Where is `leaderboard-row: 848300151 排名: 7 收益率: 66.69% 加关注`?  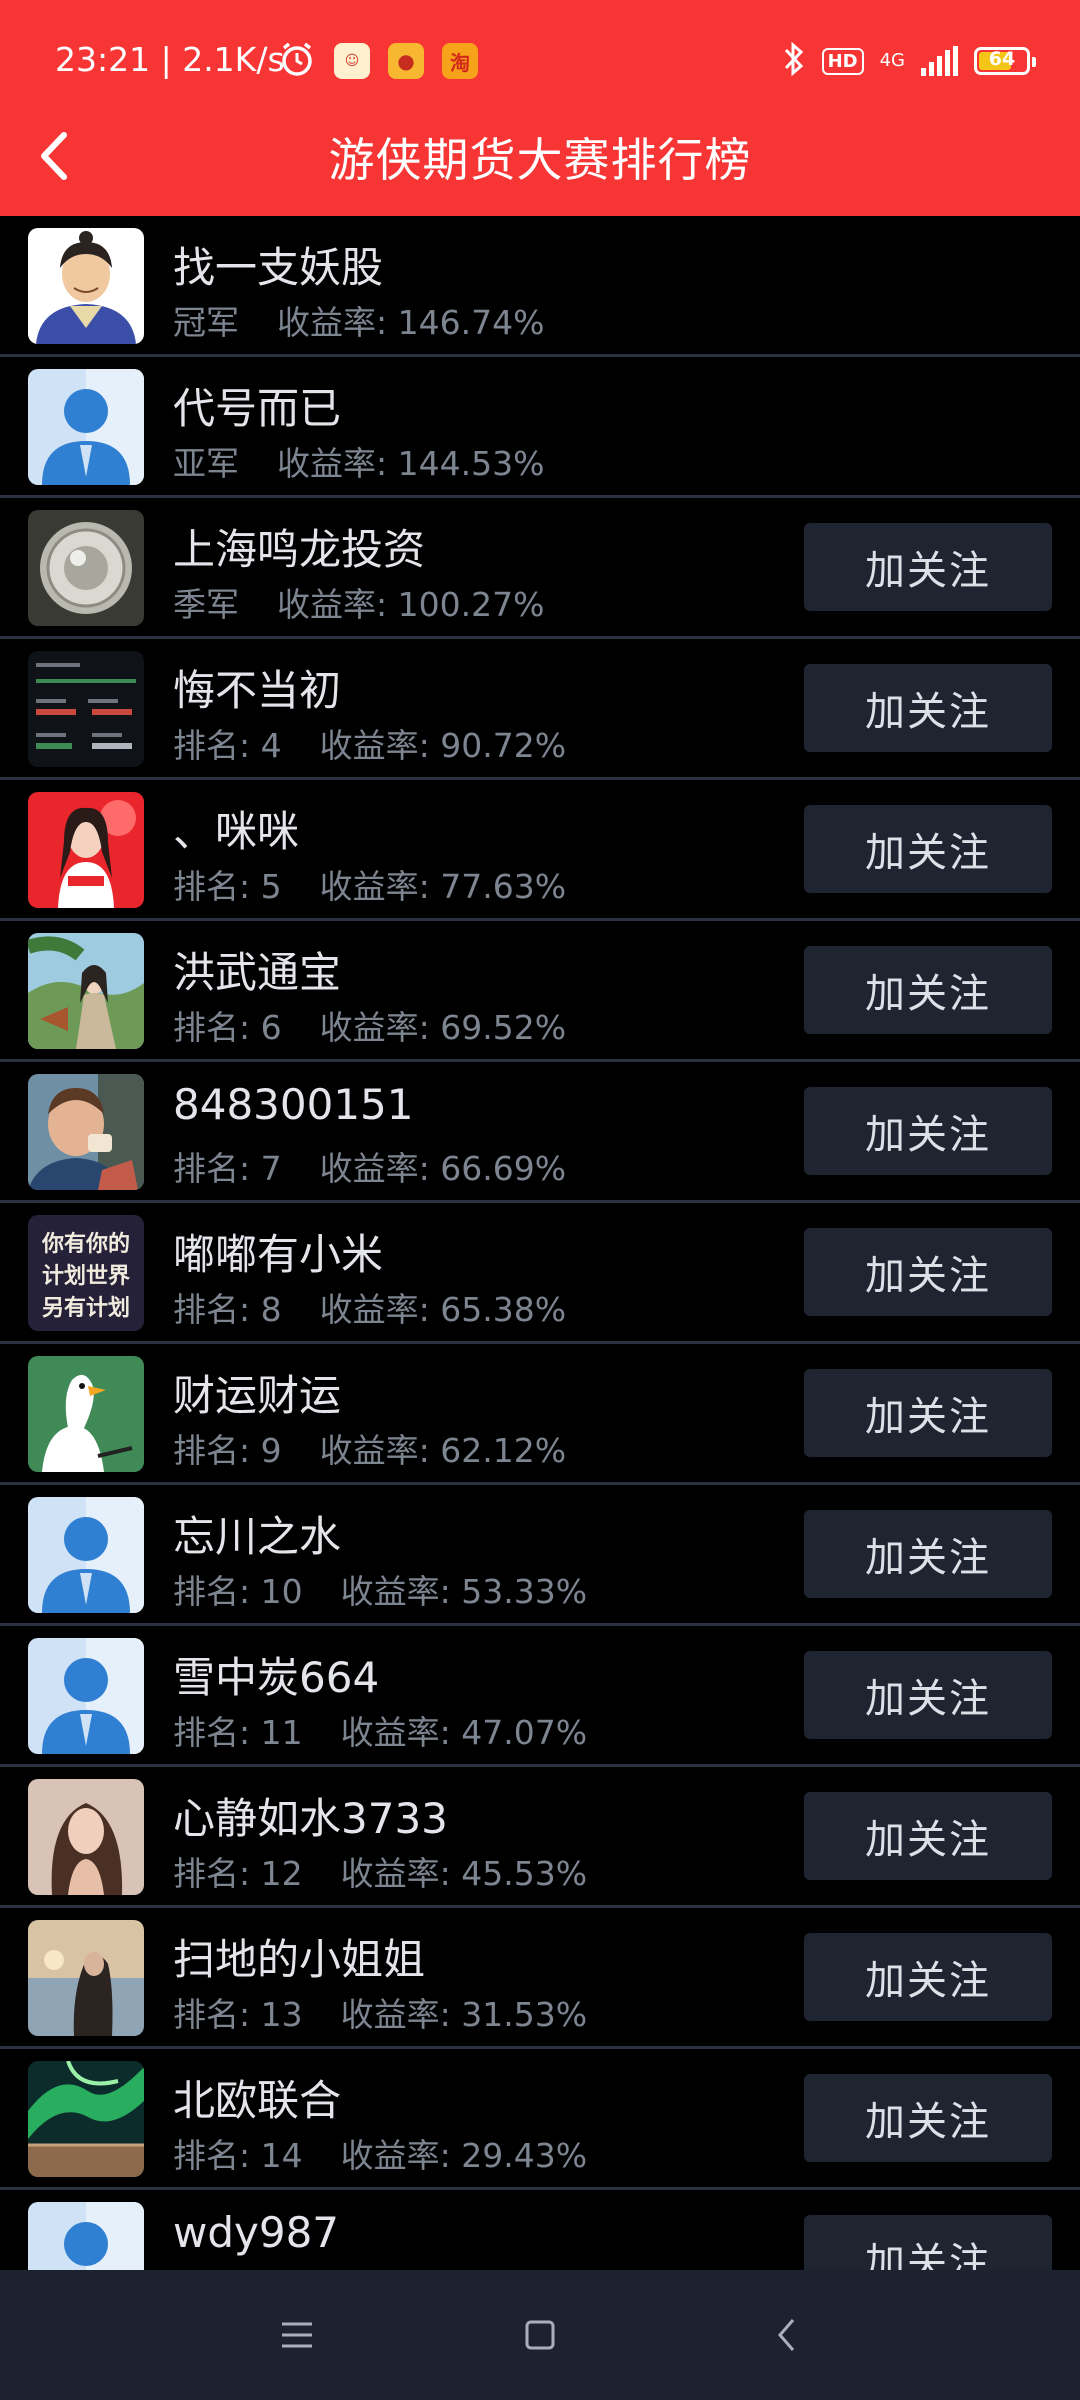 leaderboard-row: 848300151 排名: 7 收益率: 66.69% 加关注 is located at coordinates (540, 1132).